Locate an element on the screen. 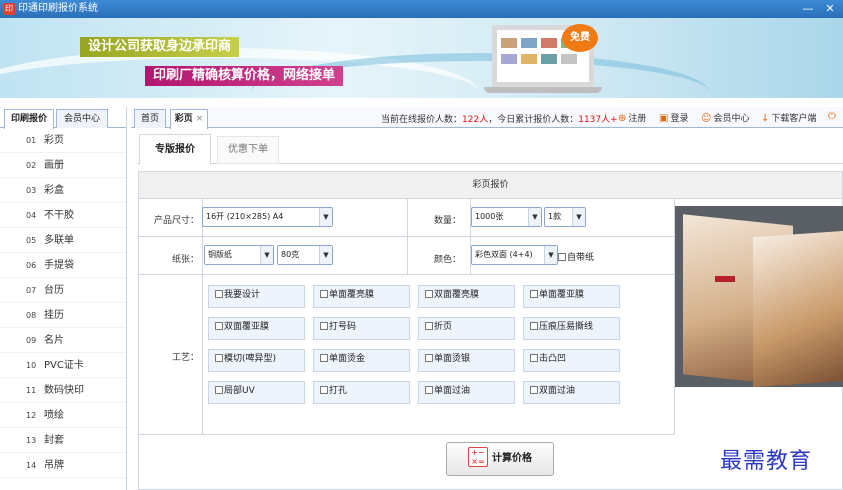 This screenshot has width=843, height=490. sidebar-item: 05 多联单 is located at coordinates (63, 240).